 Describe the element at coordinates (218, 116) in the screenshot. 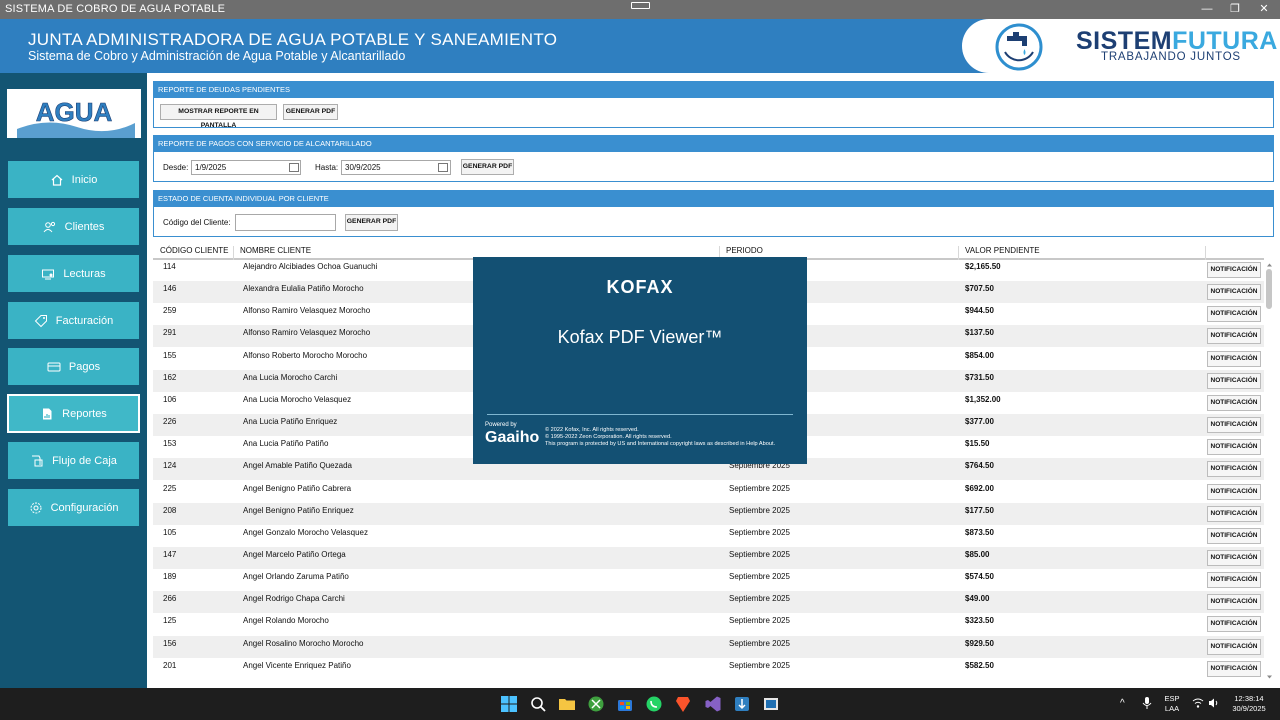

I see `show-report-button: MOSTRAR REPORTE EN PANTALLA` at that location.